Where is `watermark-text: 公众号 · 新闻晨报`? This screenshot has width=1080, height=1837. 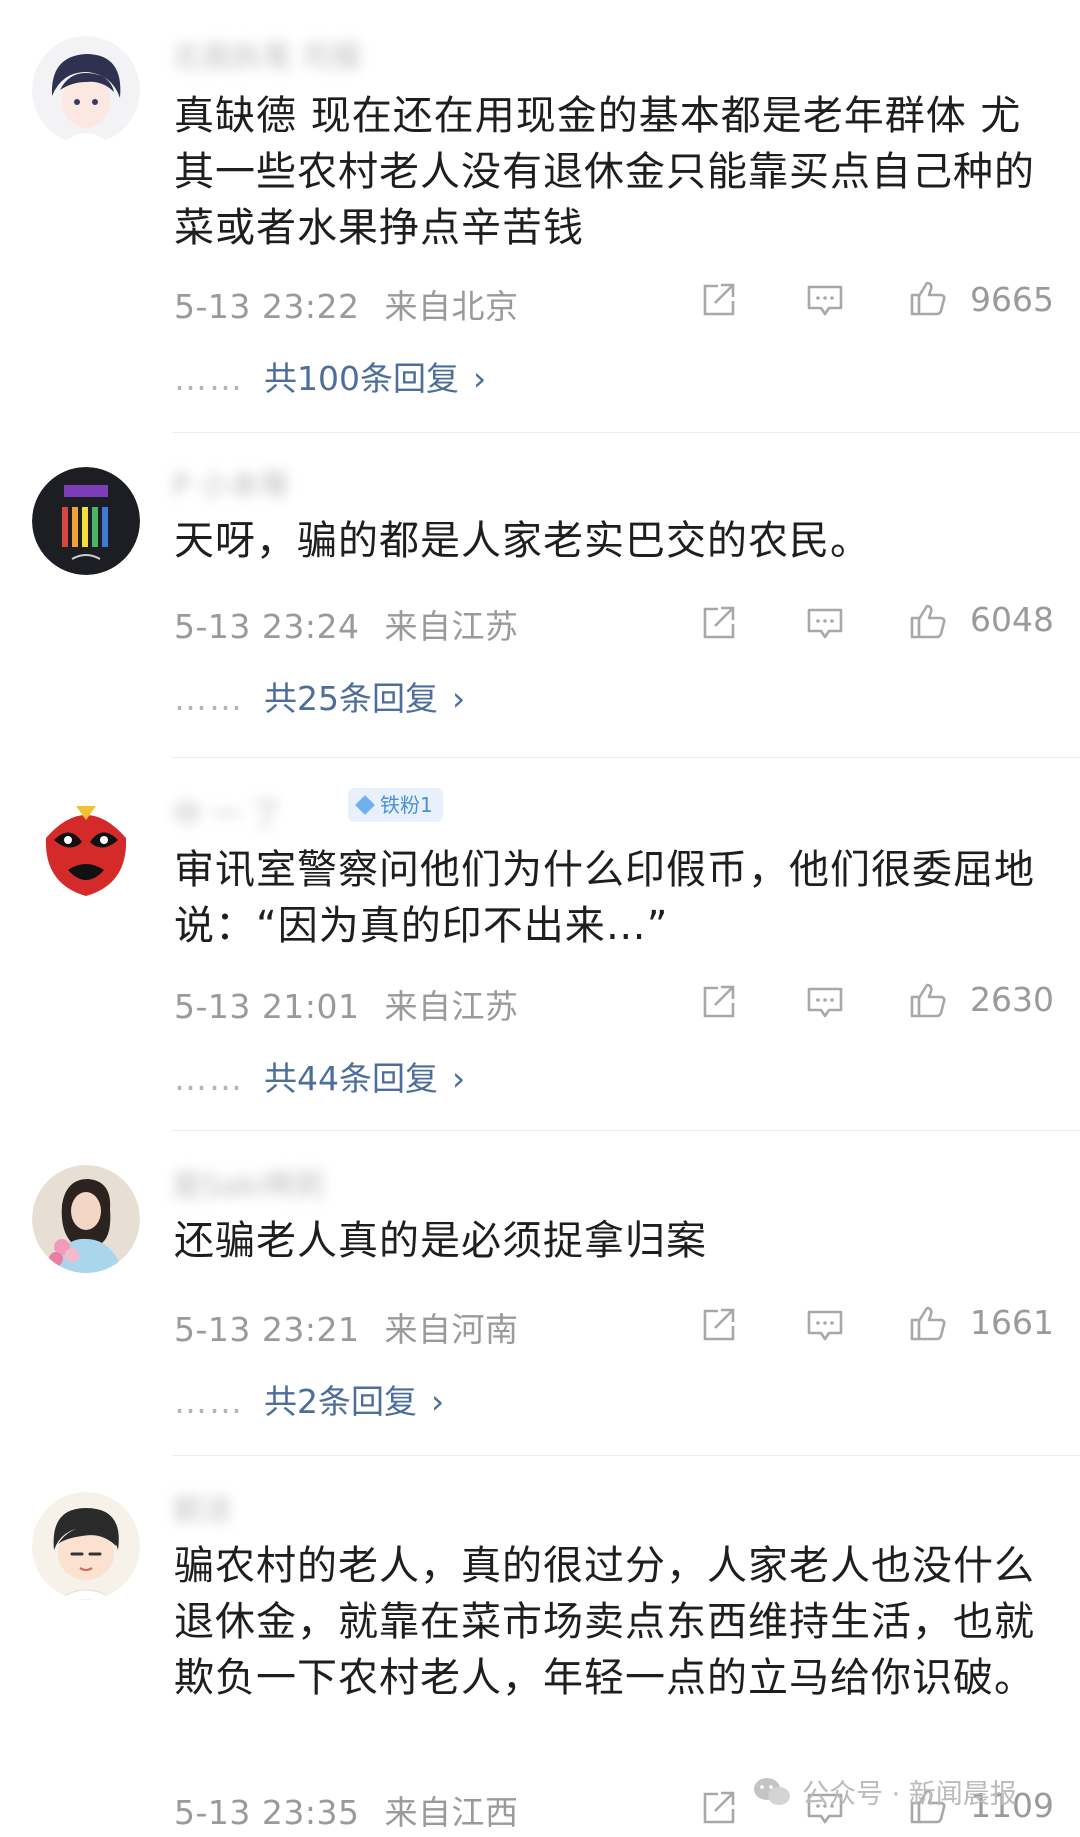 watermark-text: 公众号 · 新闻晨报 is located at coordinates (909, 1794).